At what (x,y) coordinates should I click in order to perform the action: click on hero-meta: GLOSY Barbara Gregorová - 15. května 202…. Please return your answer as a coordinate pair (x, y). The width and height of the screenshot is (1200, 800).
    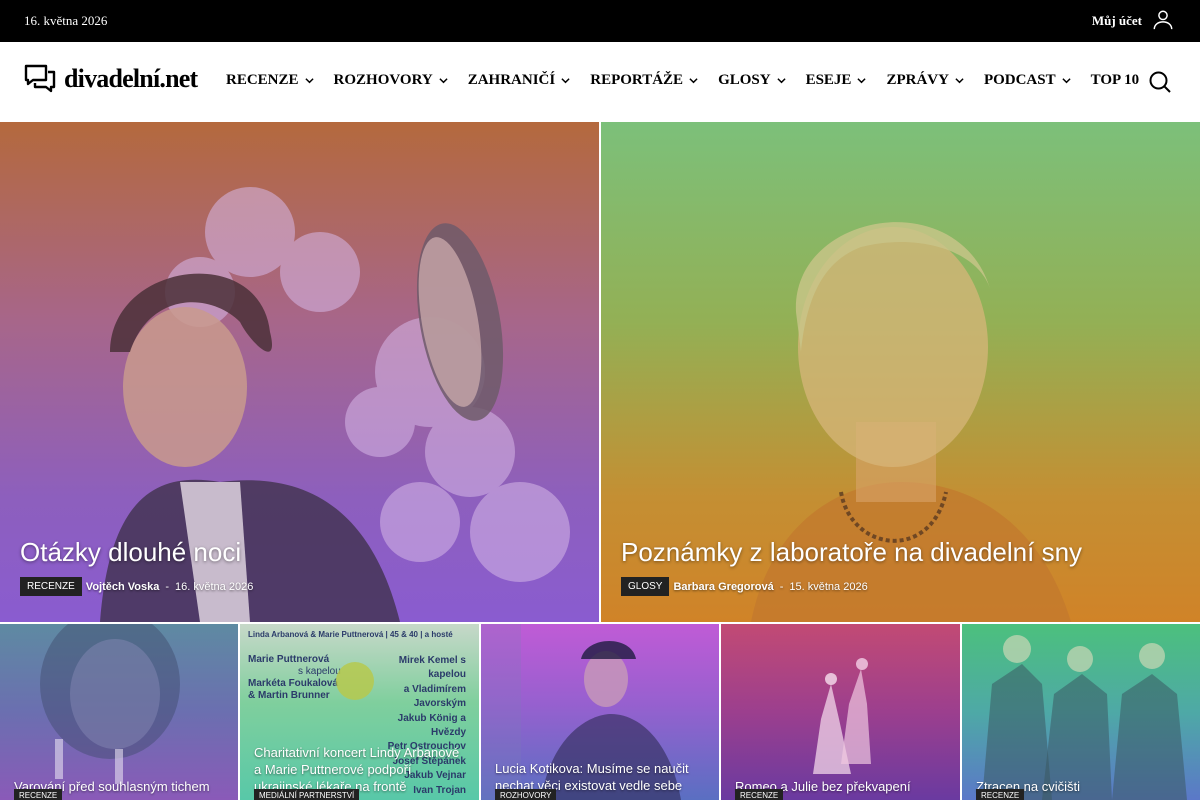
    Looking at the image, I should click on (744, 586).